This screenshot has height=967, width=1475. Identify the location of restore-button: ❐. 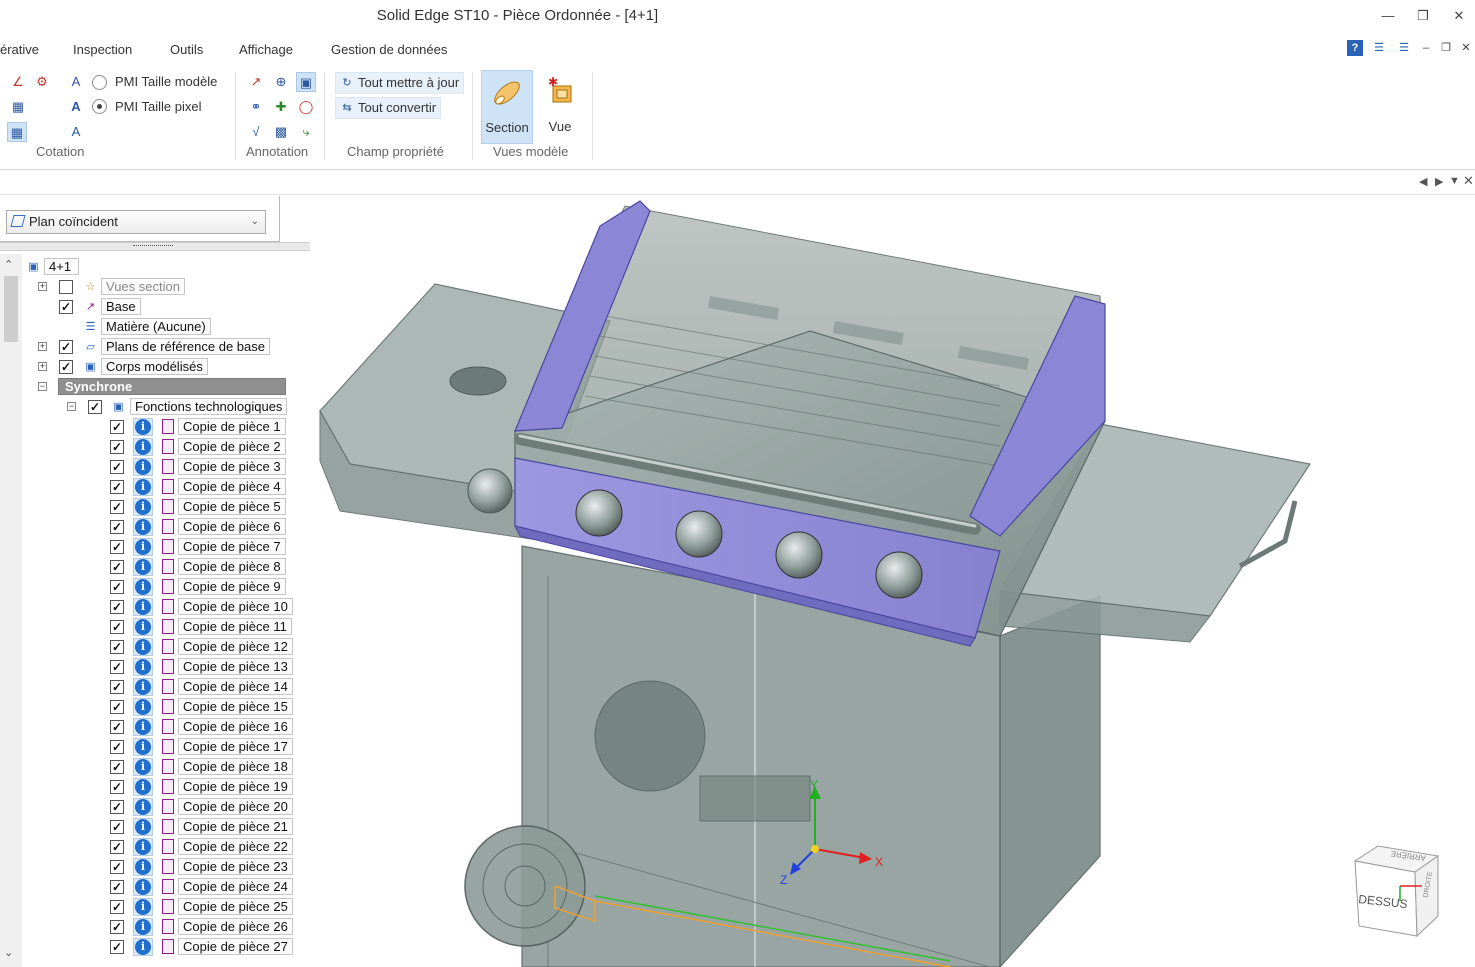
(1423, 16).